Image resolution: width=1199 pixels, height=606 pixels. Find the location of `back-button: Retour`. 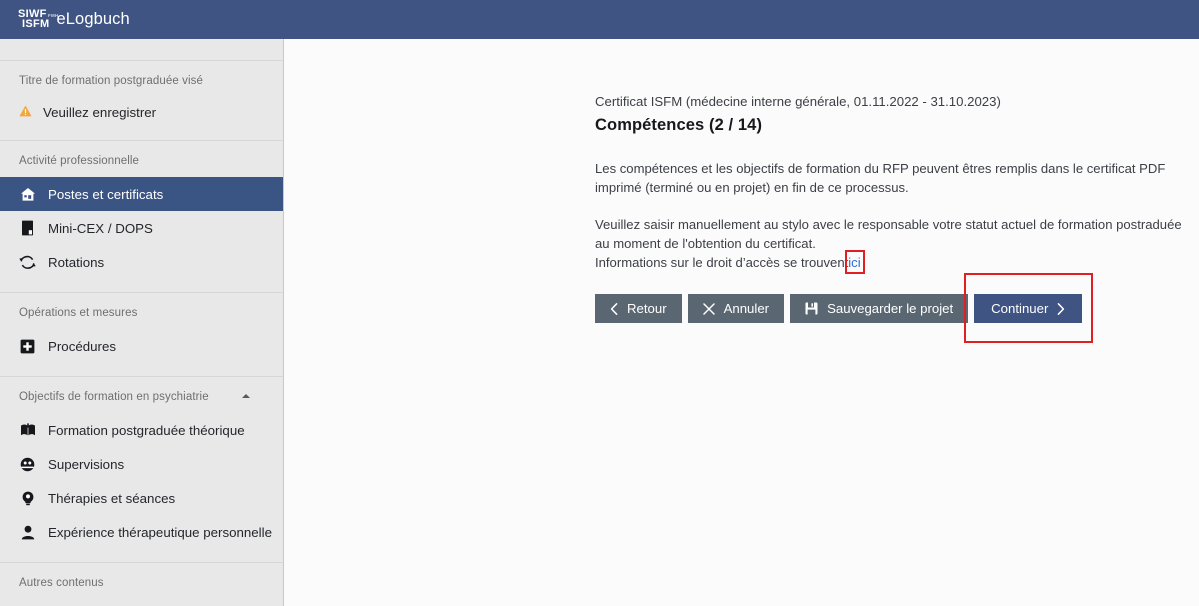

back-button: Retour is located at coordinates (638, 308).